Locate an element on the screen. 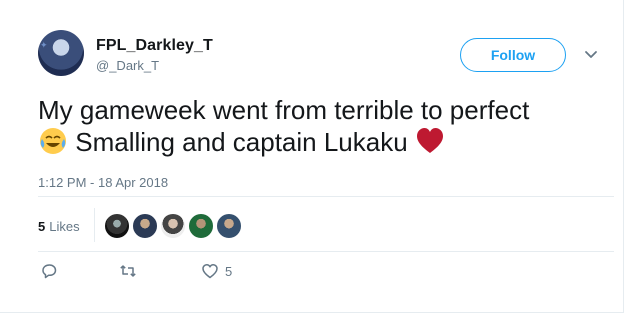  reply-action is located at coordinates (52, 271).